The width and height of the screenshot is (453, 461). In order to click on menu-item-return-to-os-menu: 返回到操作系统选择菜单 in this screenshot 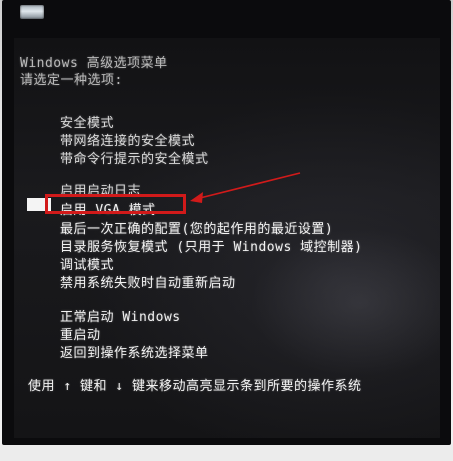, I will do `click(134, 351)`.